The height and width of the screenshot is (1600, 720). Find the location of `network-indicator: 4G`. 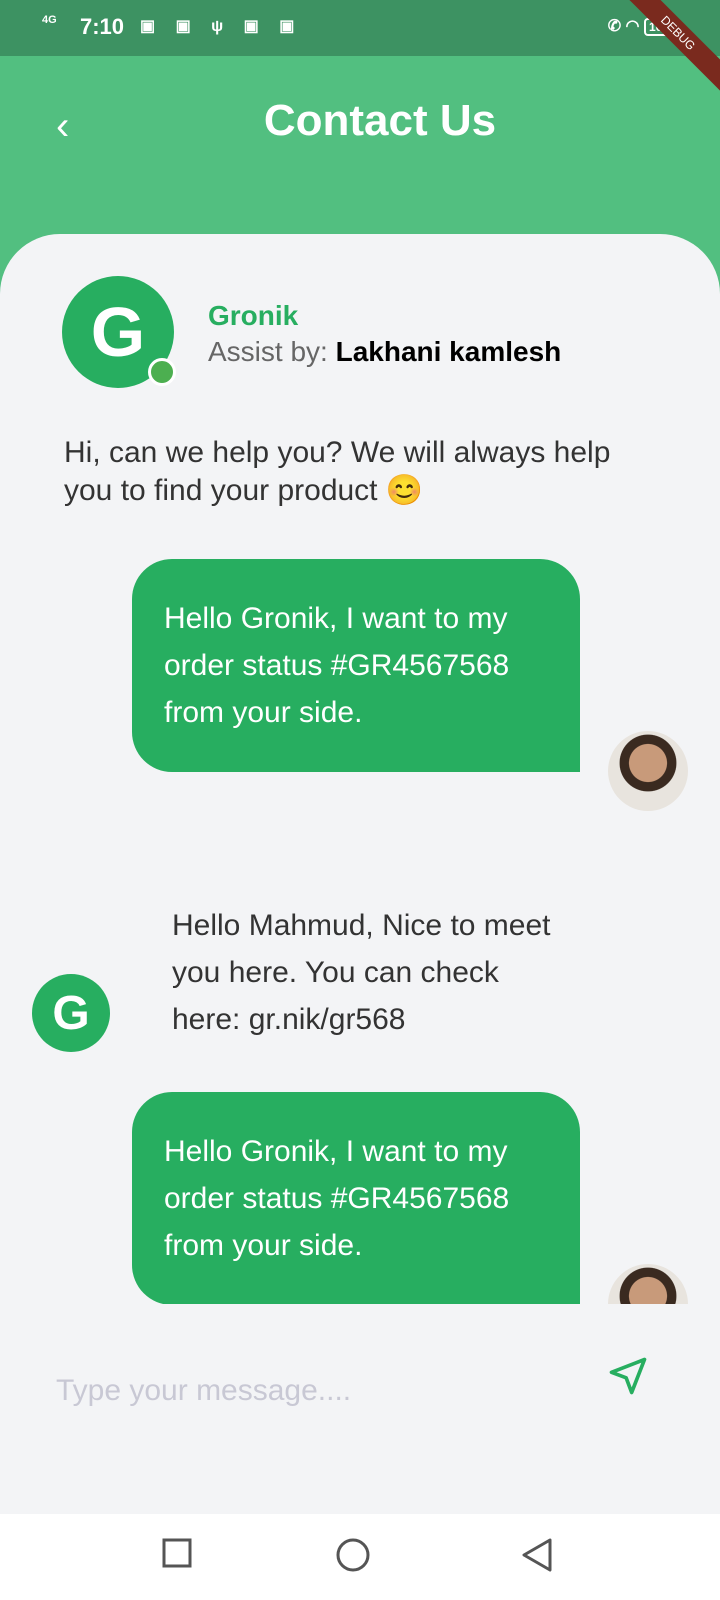

network-indicator: 4G is located at coordinates (49, 20).